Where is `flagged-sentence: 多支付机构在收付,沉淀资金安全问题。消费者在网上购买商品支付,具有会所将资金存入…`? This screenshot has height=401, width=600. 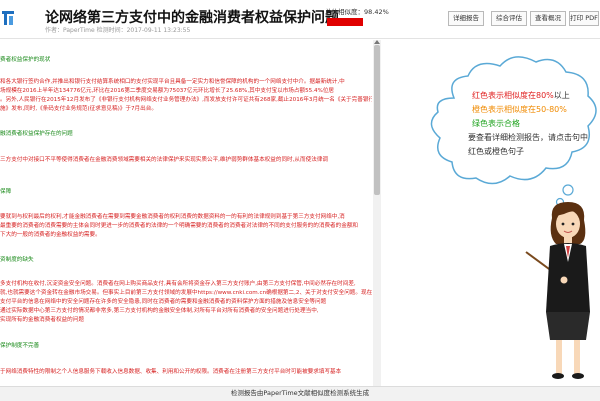
flagged-sentence: 多支付机构在收付,沉淀资金安全问题。消费者在网上购买商品支付,具有会所将资金存入… is located at coordinates (178, 284).